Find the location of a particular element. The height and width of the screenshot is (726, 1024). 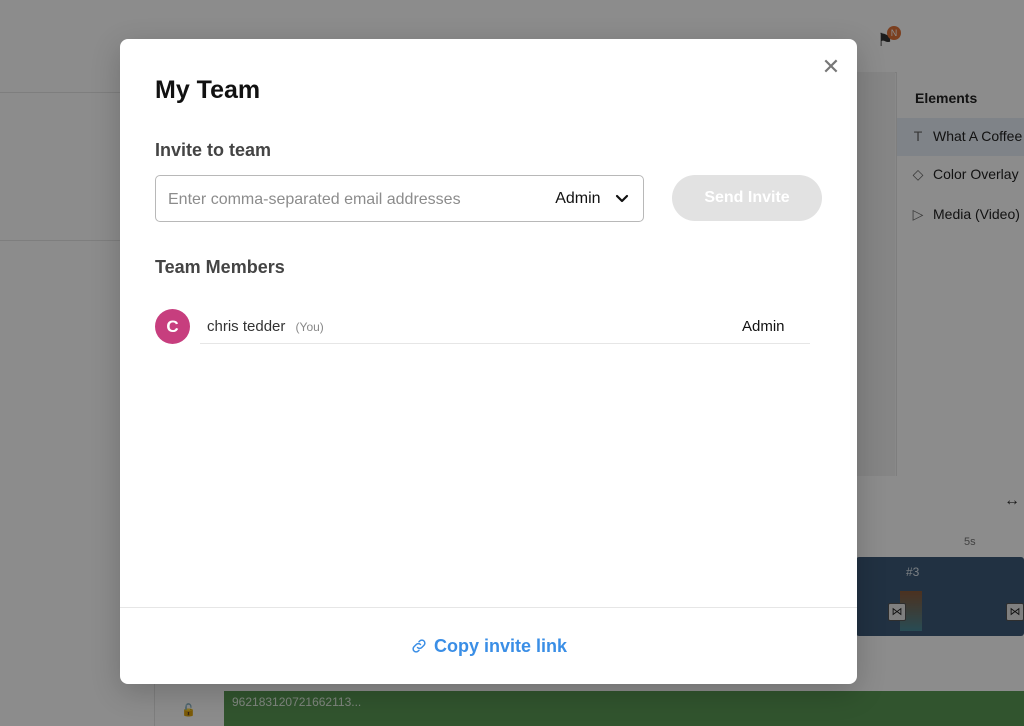

invite-section-title: Invite to team is located at coordinates (213, 150).